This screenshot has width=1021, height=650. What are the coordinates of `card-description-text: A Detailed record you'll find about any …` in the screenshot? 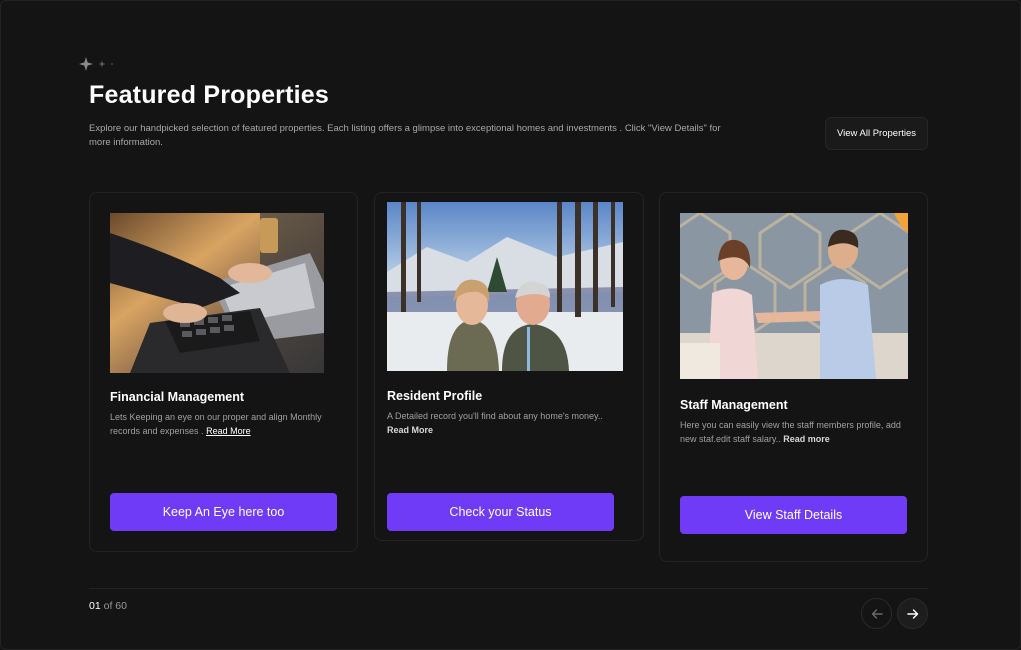 It's located at (495, 416).